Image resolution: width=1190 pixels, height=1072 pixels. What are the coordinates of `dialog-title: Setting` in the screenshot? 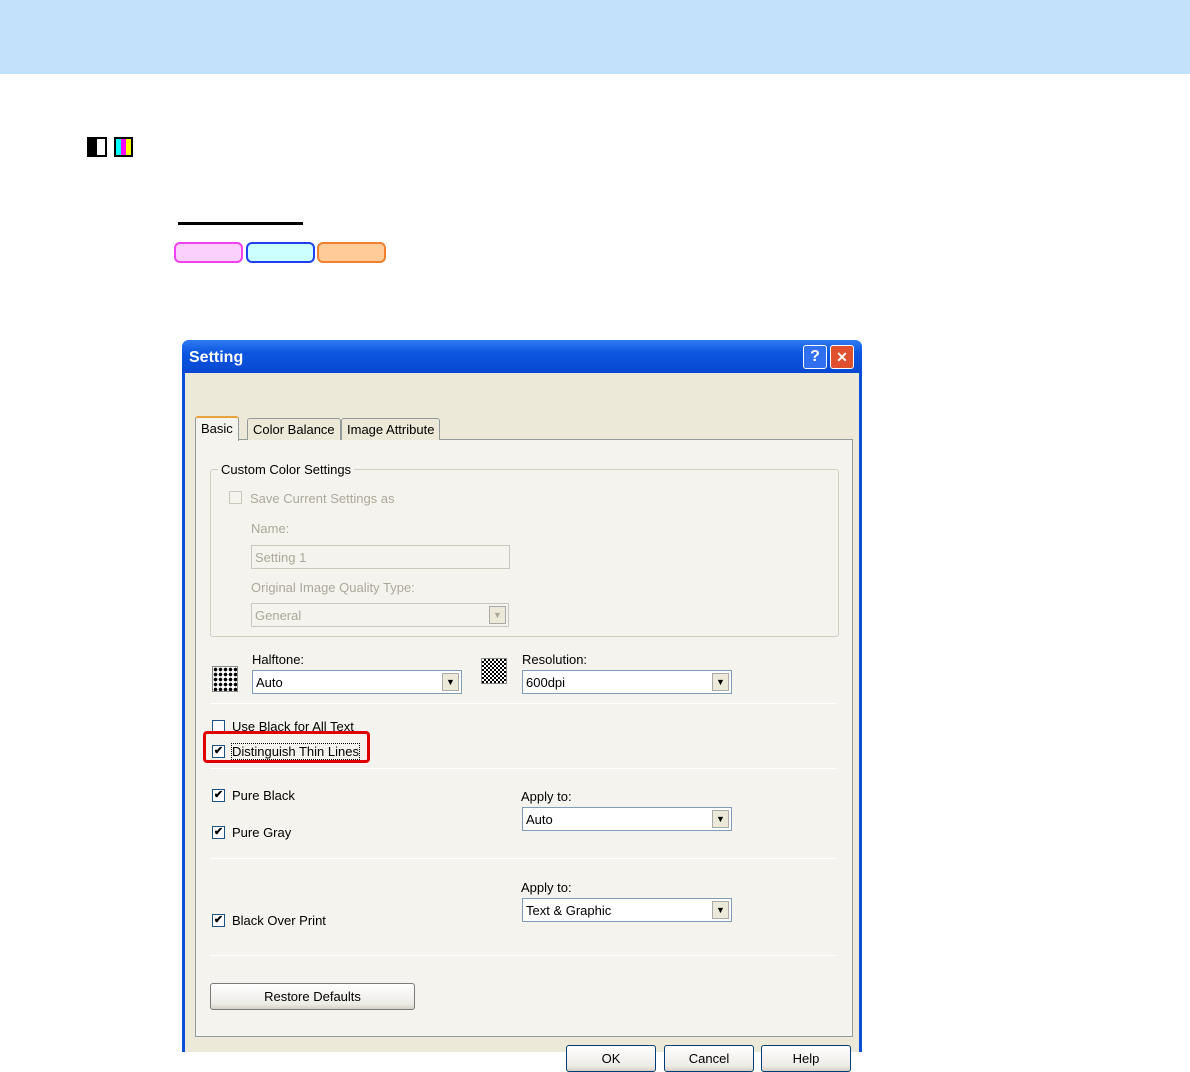 It's located at (522, 356).